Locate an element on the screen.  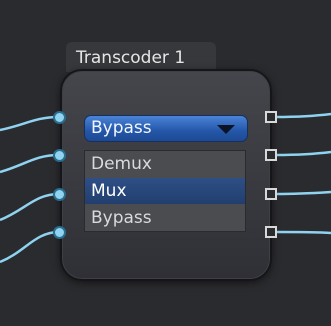
menu-item-bypass: Bypass is located at coordinates (165, 218).